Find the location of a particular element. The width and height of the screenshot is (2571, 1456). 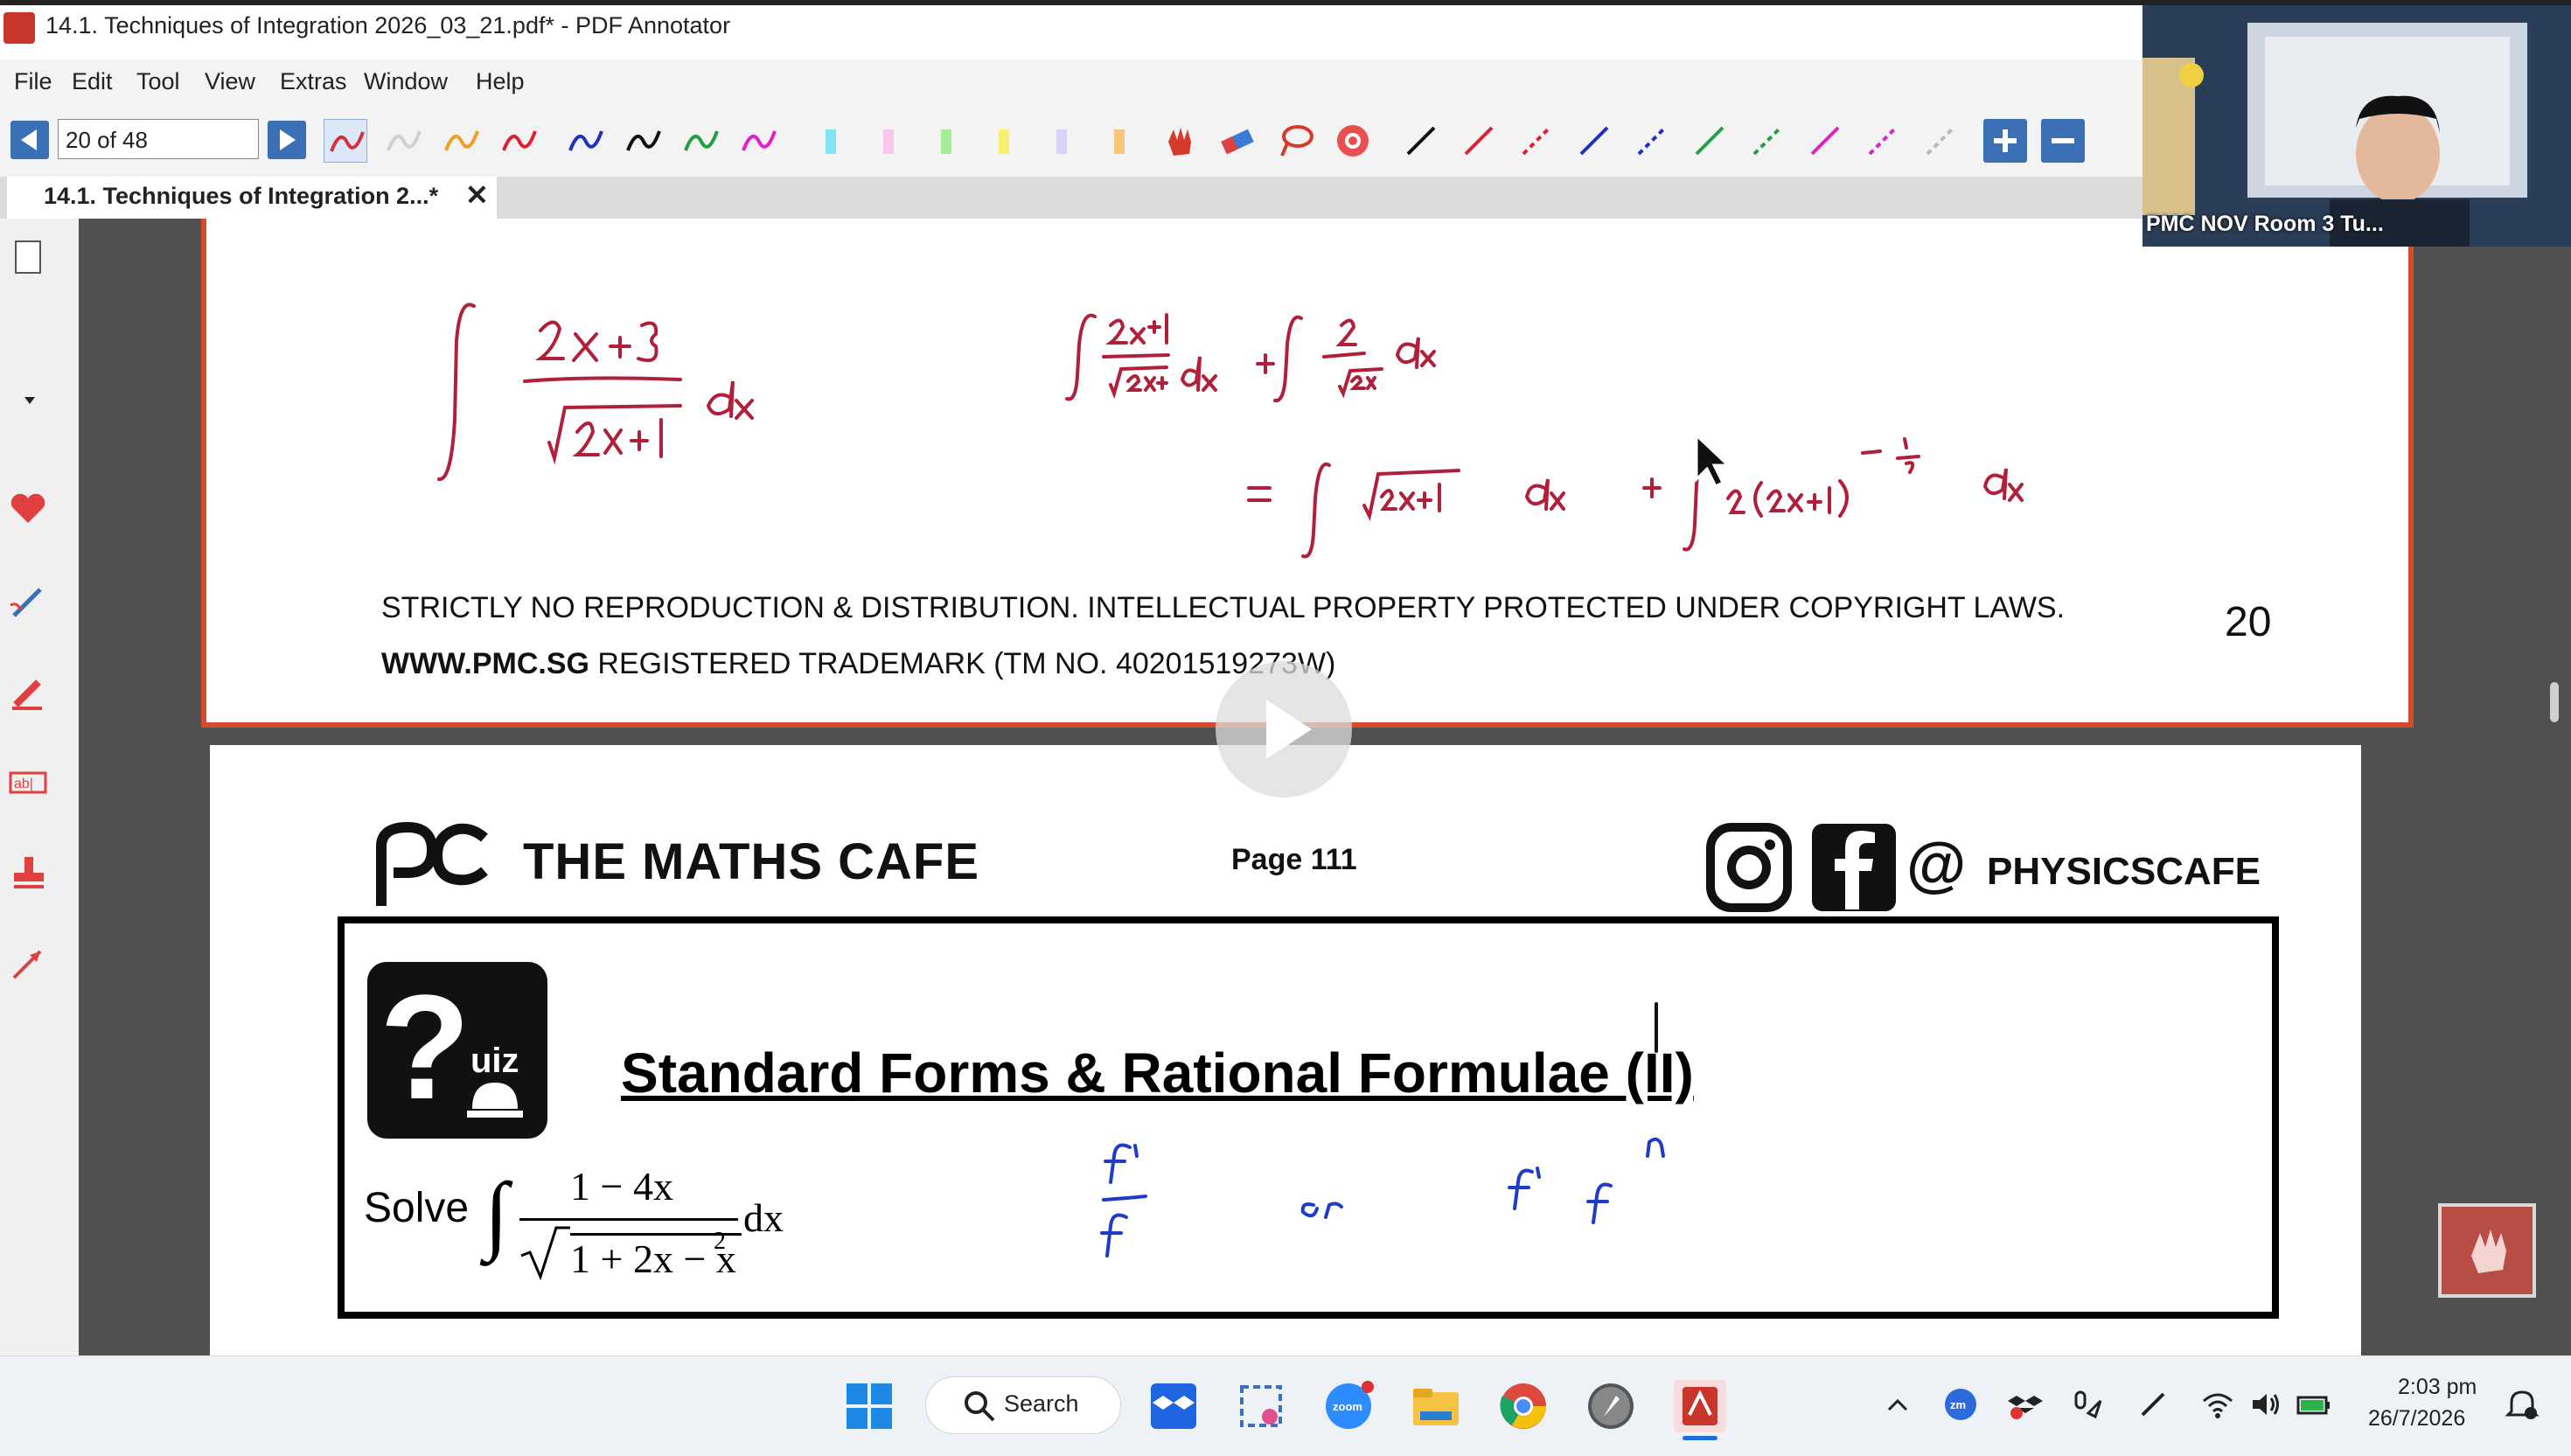

pen-red is located at coordinates (518, 141).